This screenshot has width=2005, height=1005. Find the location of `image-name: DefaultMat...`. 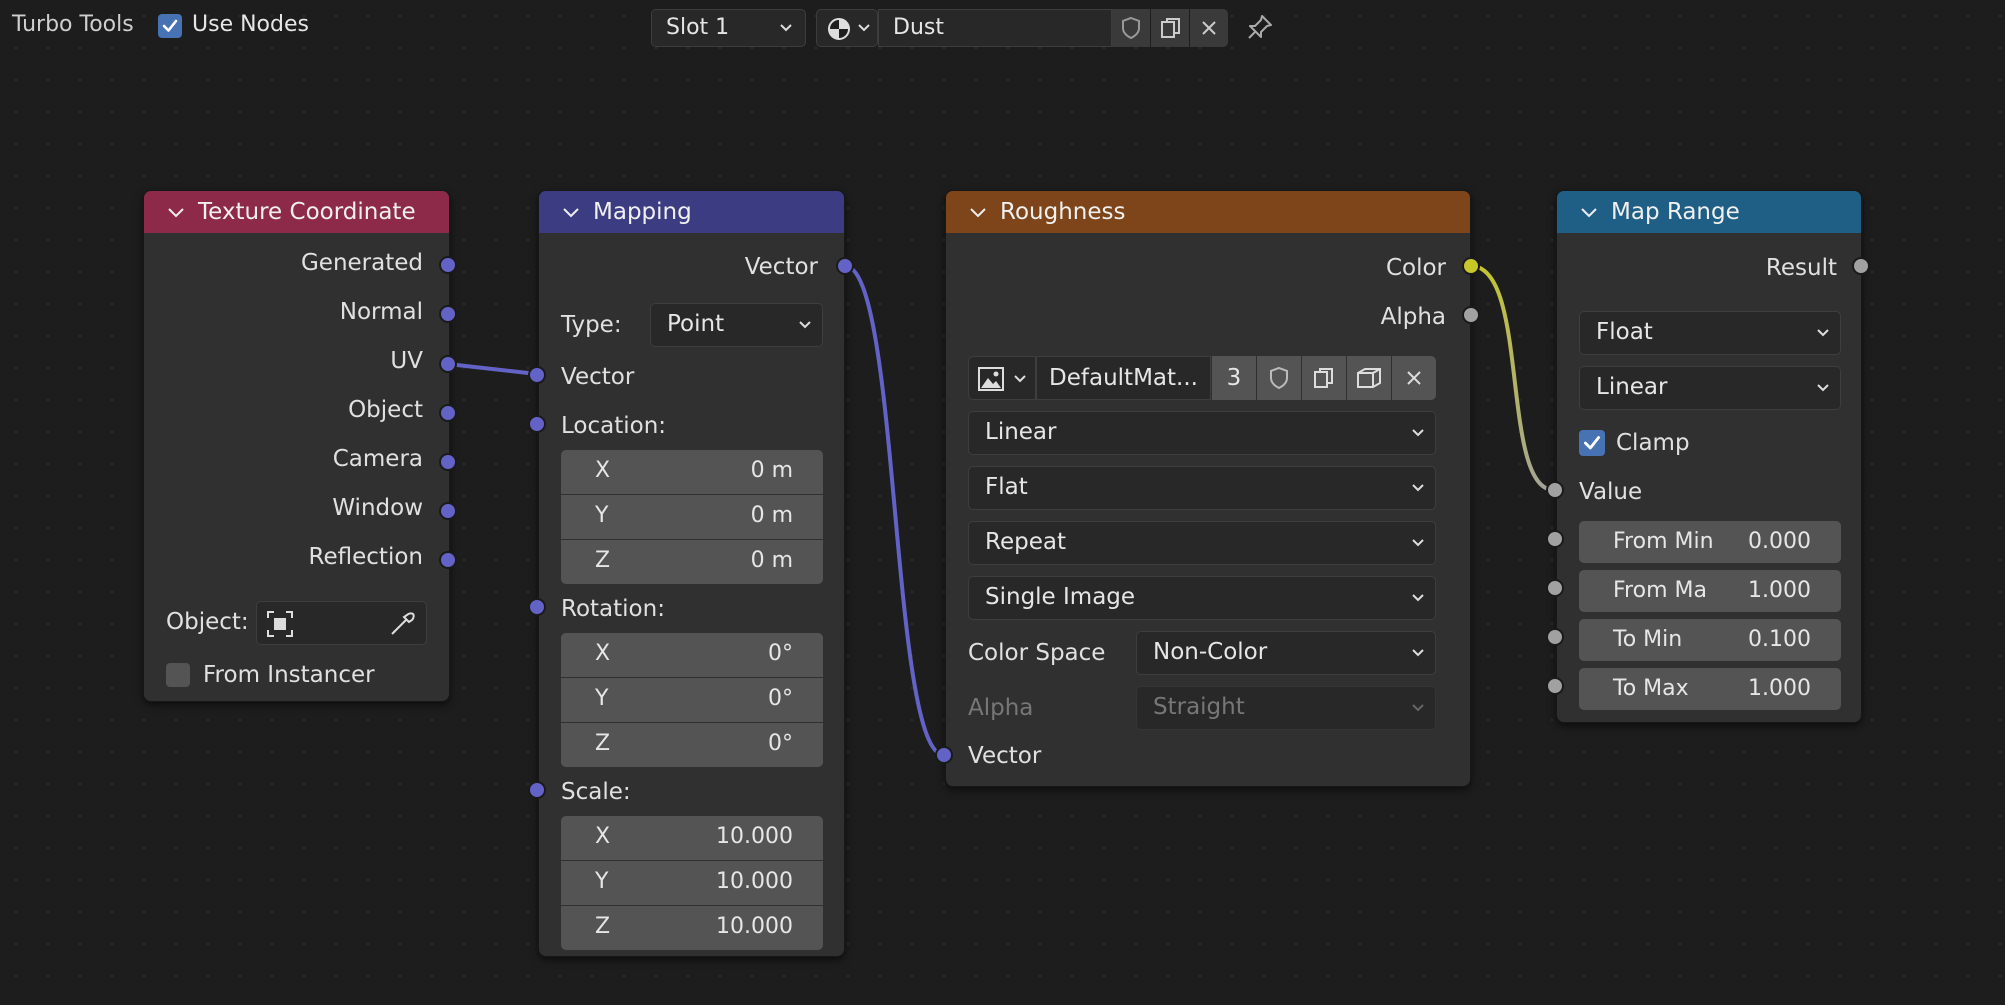

image-name: DefaultMat... is located at coordinates (1123, 378).